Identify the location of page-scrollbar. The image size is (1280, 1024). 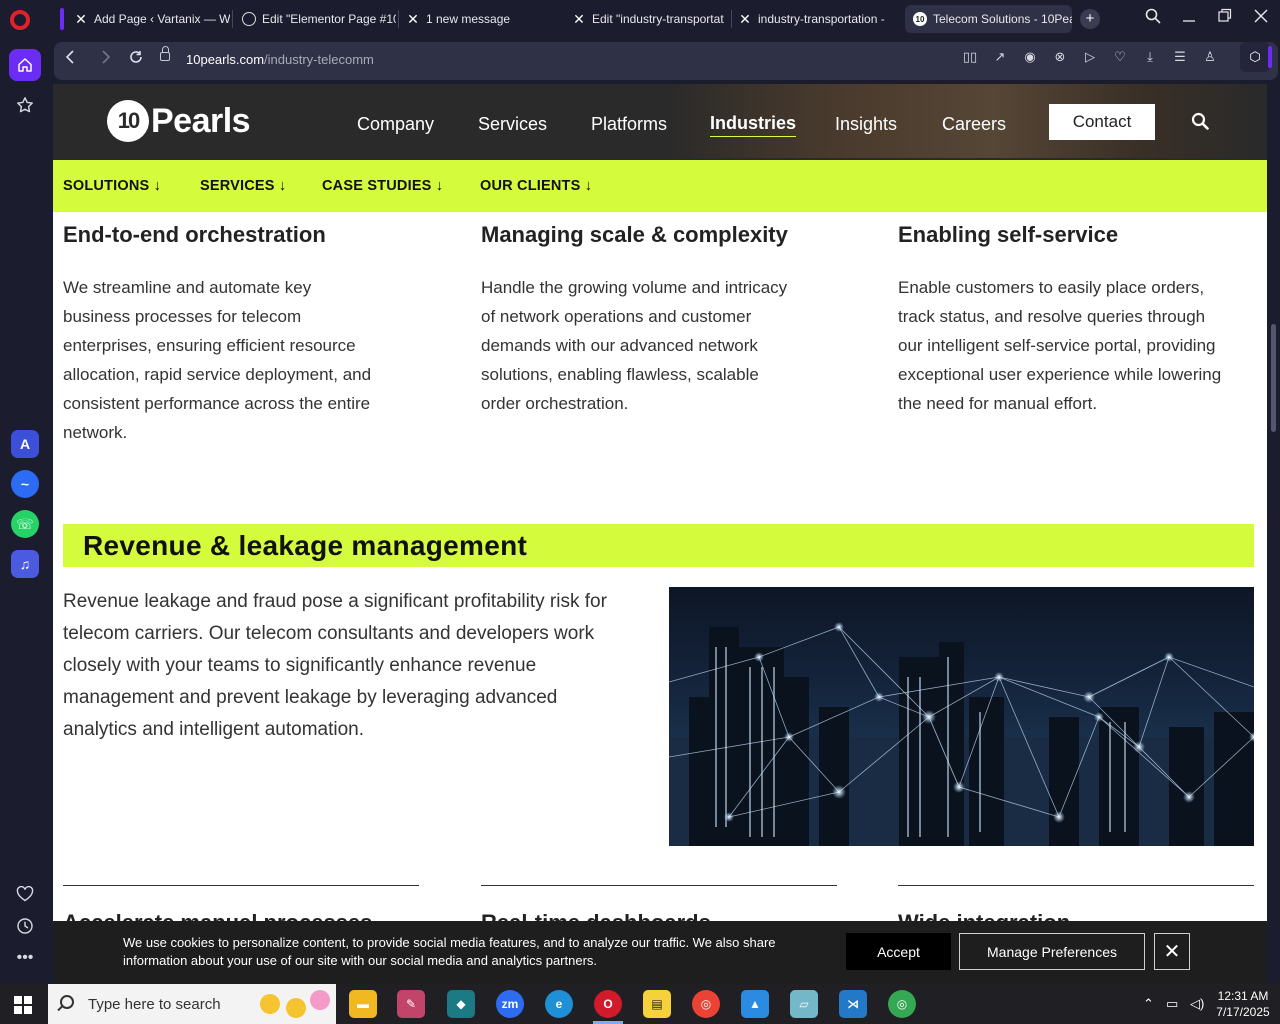
(1273, 534).